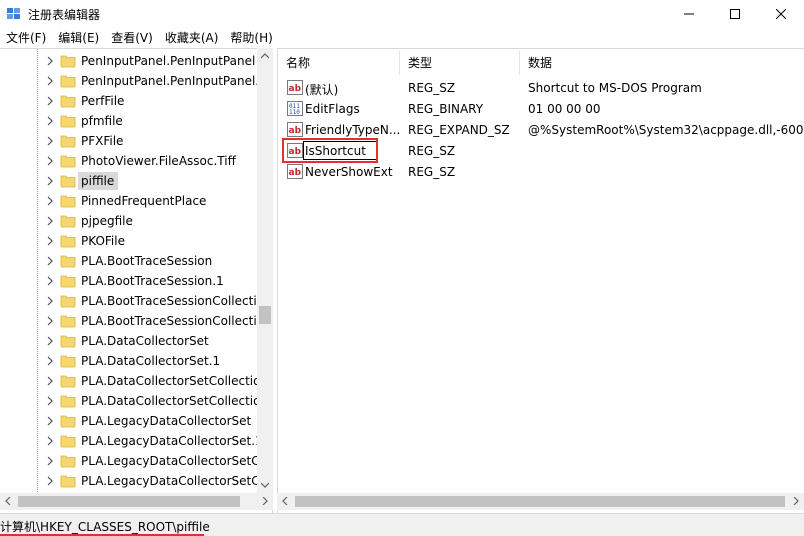  What do you see at coordinates (158, 161) in the screenshot?
I see `tree-item-label: PhotoViewer.FileAssoc.Tiff` at bounding box center [158, 161].